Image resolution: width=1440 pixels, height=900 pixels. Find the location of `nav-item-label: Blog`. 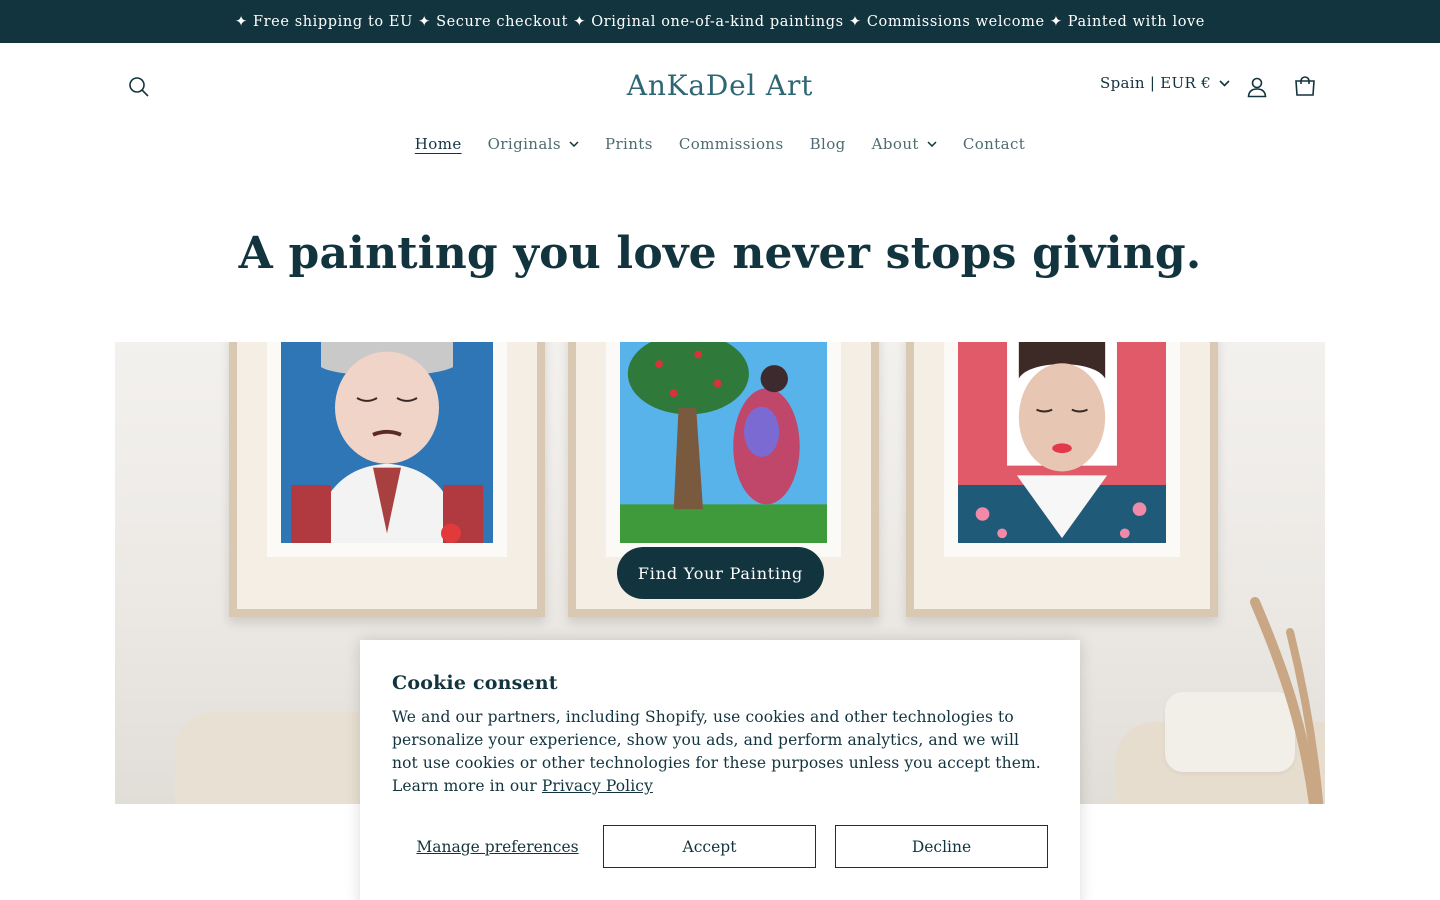

nav-item-label: Blog is located at coordinates (827, 144).